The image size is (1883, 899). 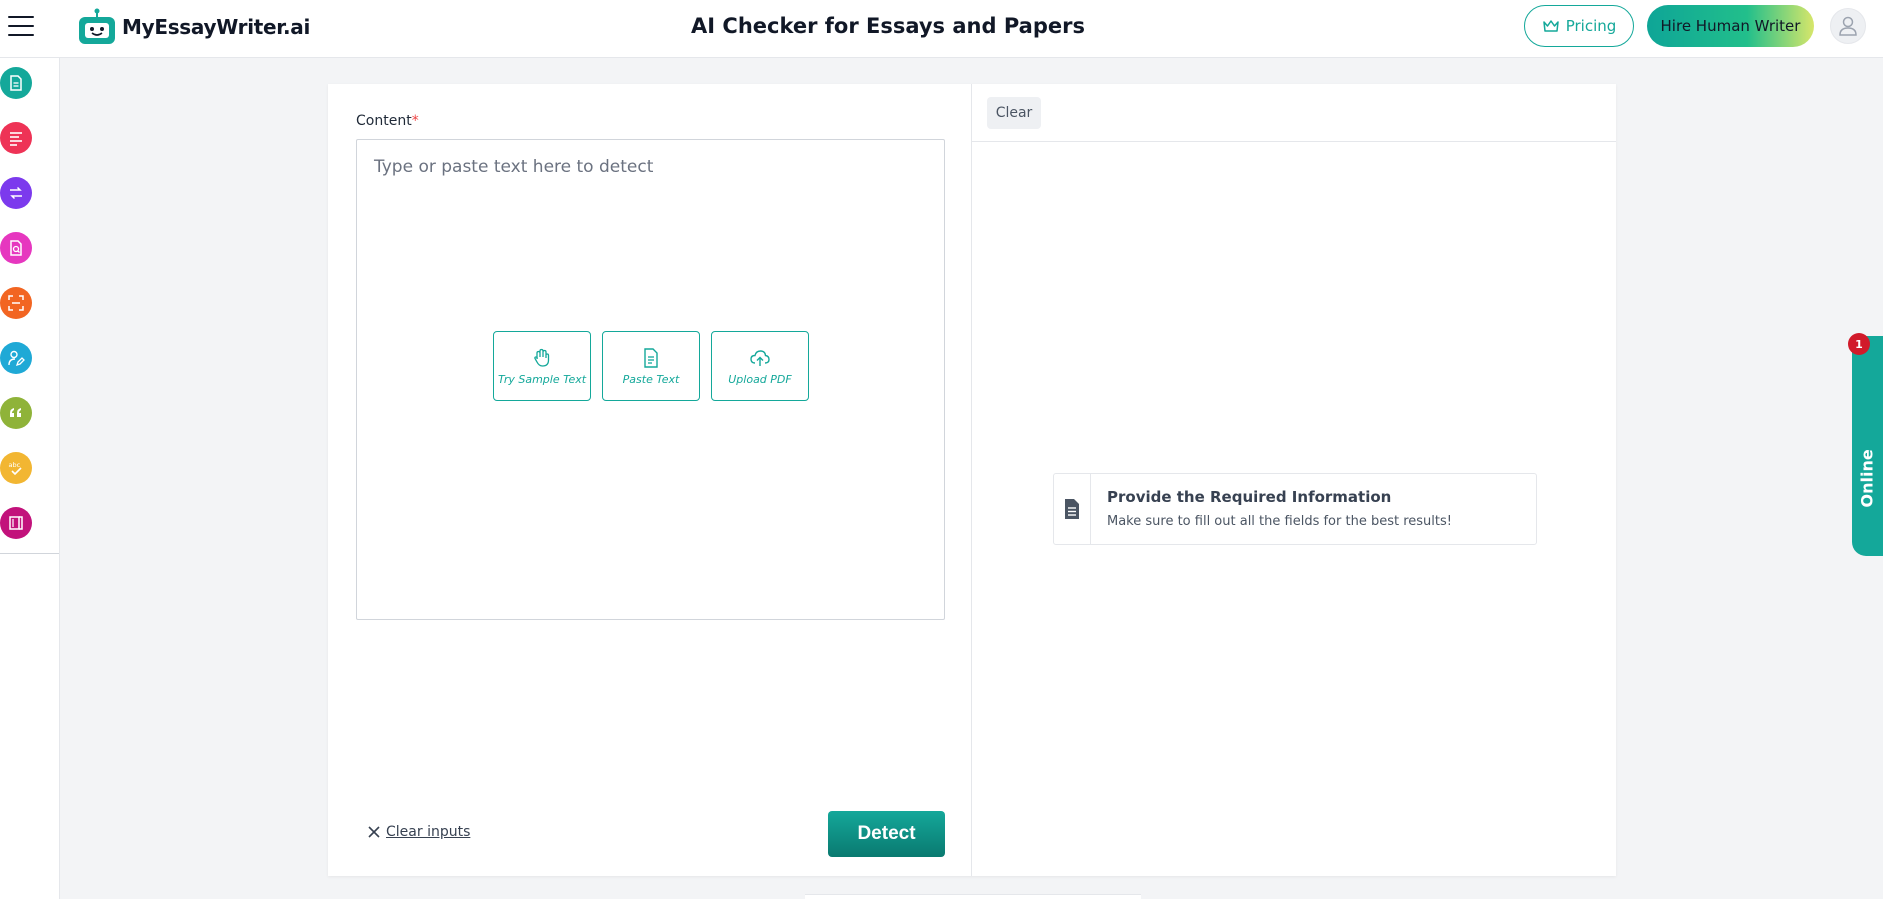 I want to click on text-lines-icon, so click(x=16, y=139).